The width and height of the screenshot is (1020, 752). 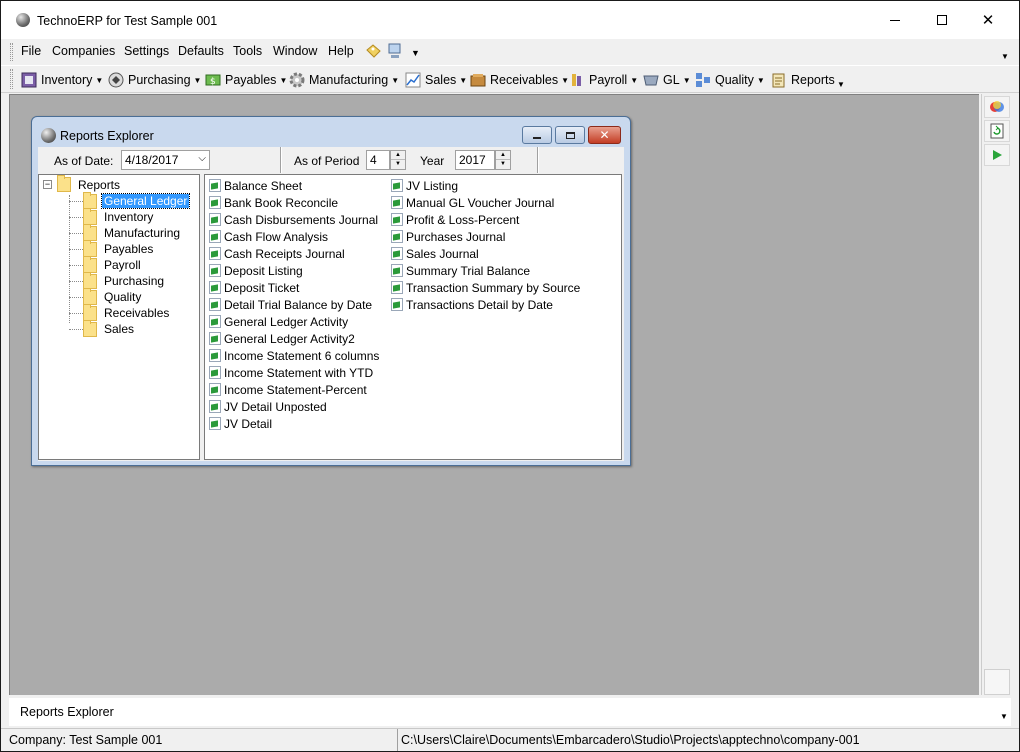 I want to click on report-item-label: Deposit Listing, so click(x=263, y=270).